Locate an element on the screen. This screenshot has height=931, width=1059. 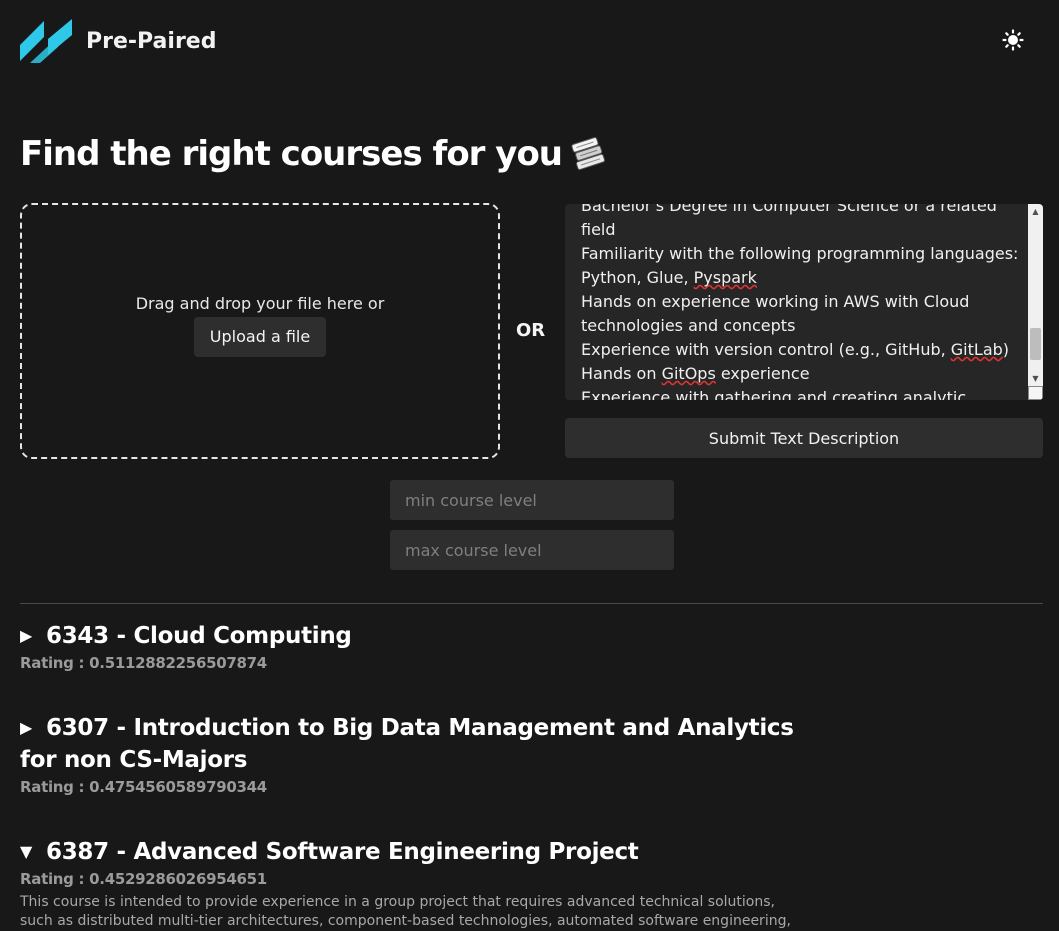
submit-description-button: Submit Text Description is located at coordinates (804, 438).